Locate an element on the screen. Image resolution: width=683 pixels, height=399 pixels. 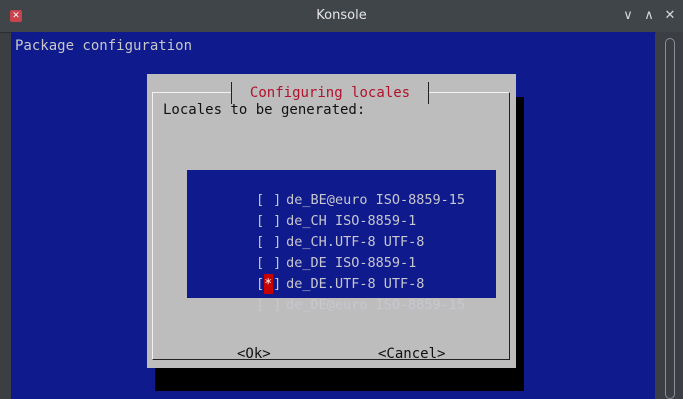
list-item: [ ] de_DE@euro ISO-8859-15 is located at coordinates (328, 294).